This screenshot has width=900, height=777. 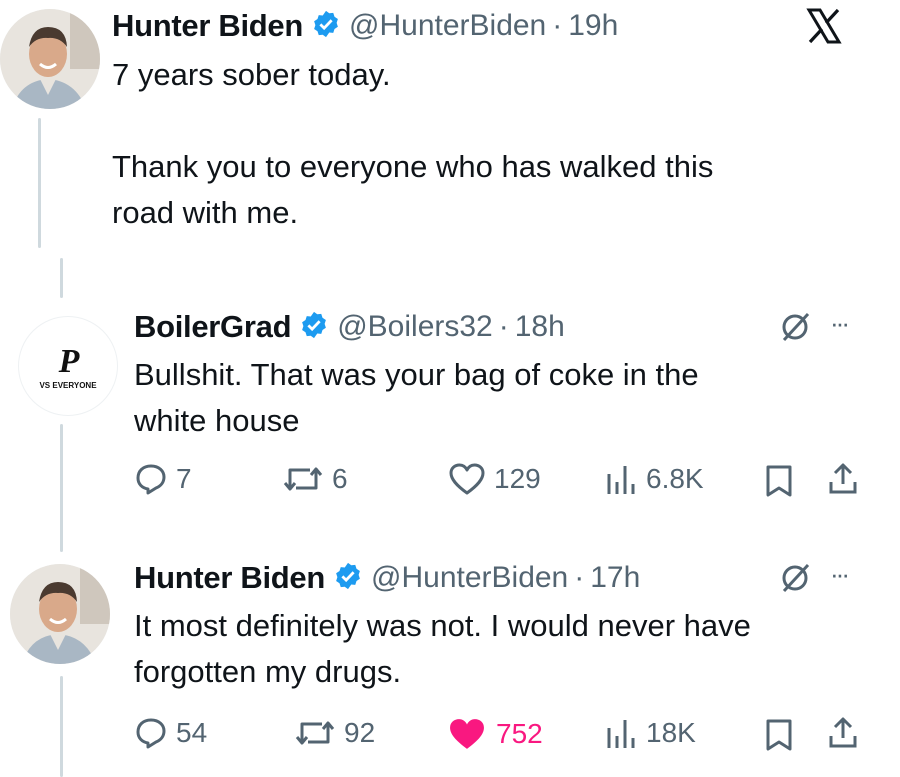 I want to click on like-count: 129, so click(x=517, y=478).